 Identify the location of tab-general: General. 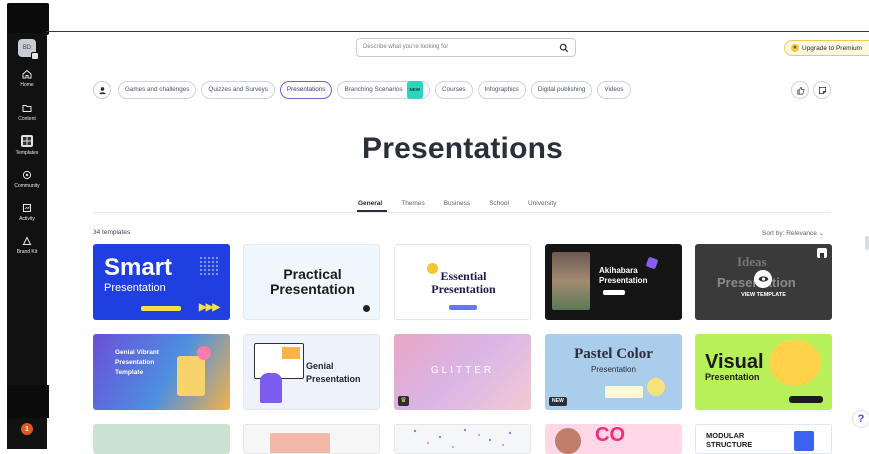
(370, 203).